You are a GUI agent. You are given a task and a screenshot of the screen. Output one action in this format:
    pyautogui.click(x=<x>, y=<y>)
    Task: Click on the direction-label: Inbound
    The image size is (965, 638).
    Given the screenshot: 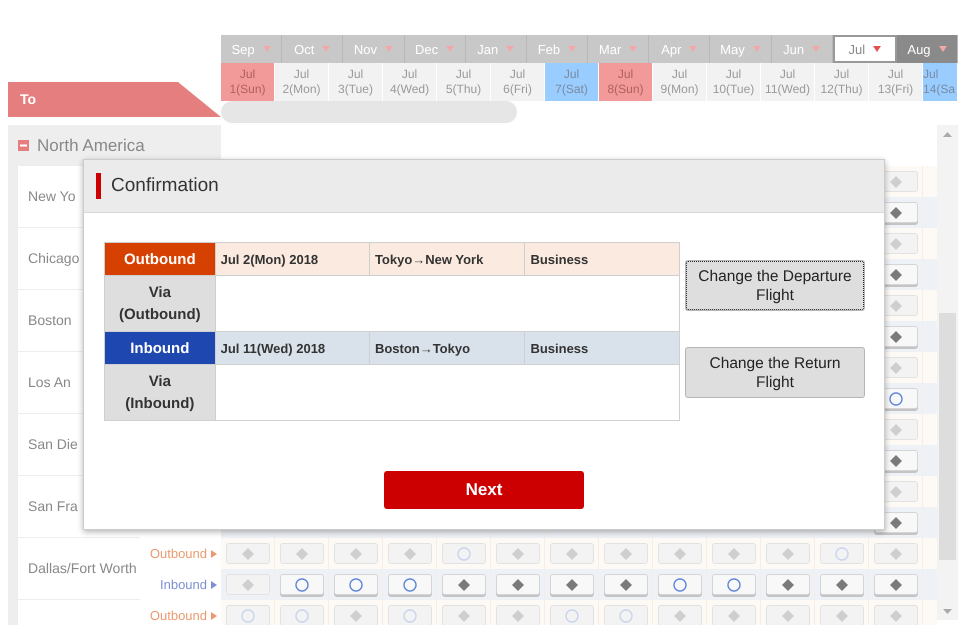 What is the action you would take?
    pyautogui.click(x=183, y=584)
    